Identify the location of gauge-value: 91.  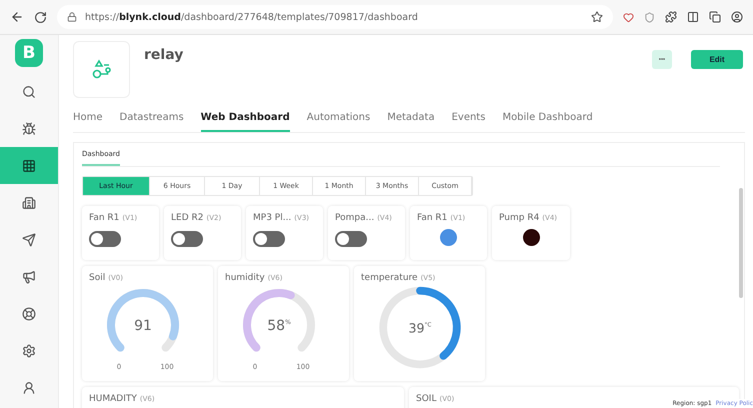
(143, 326).